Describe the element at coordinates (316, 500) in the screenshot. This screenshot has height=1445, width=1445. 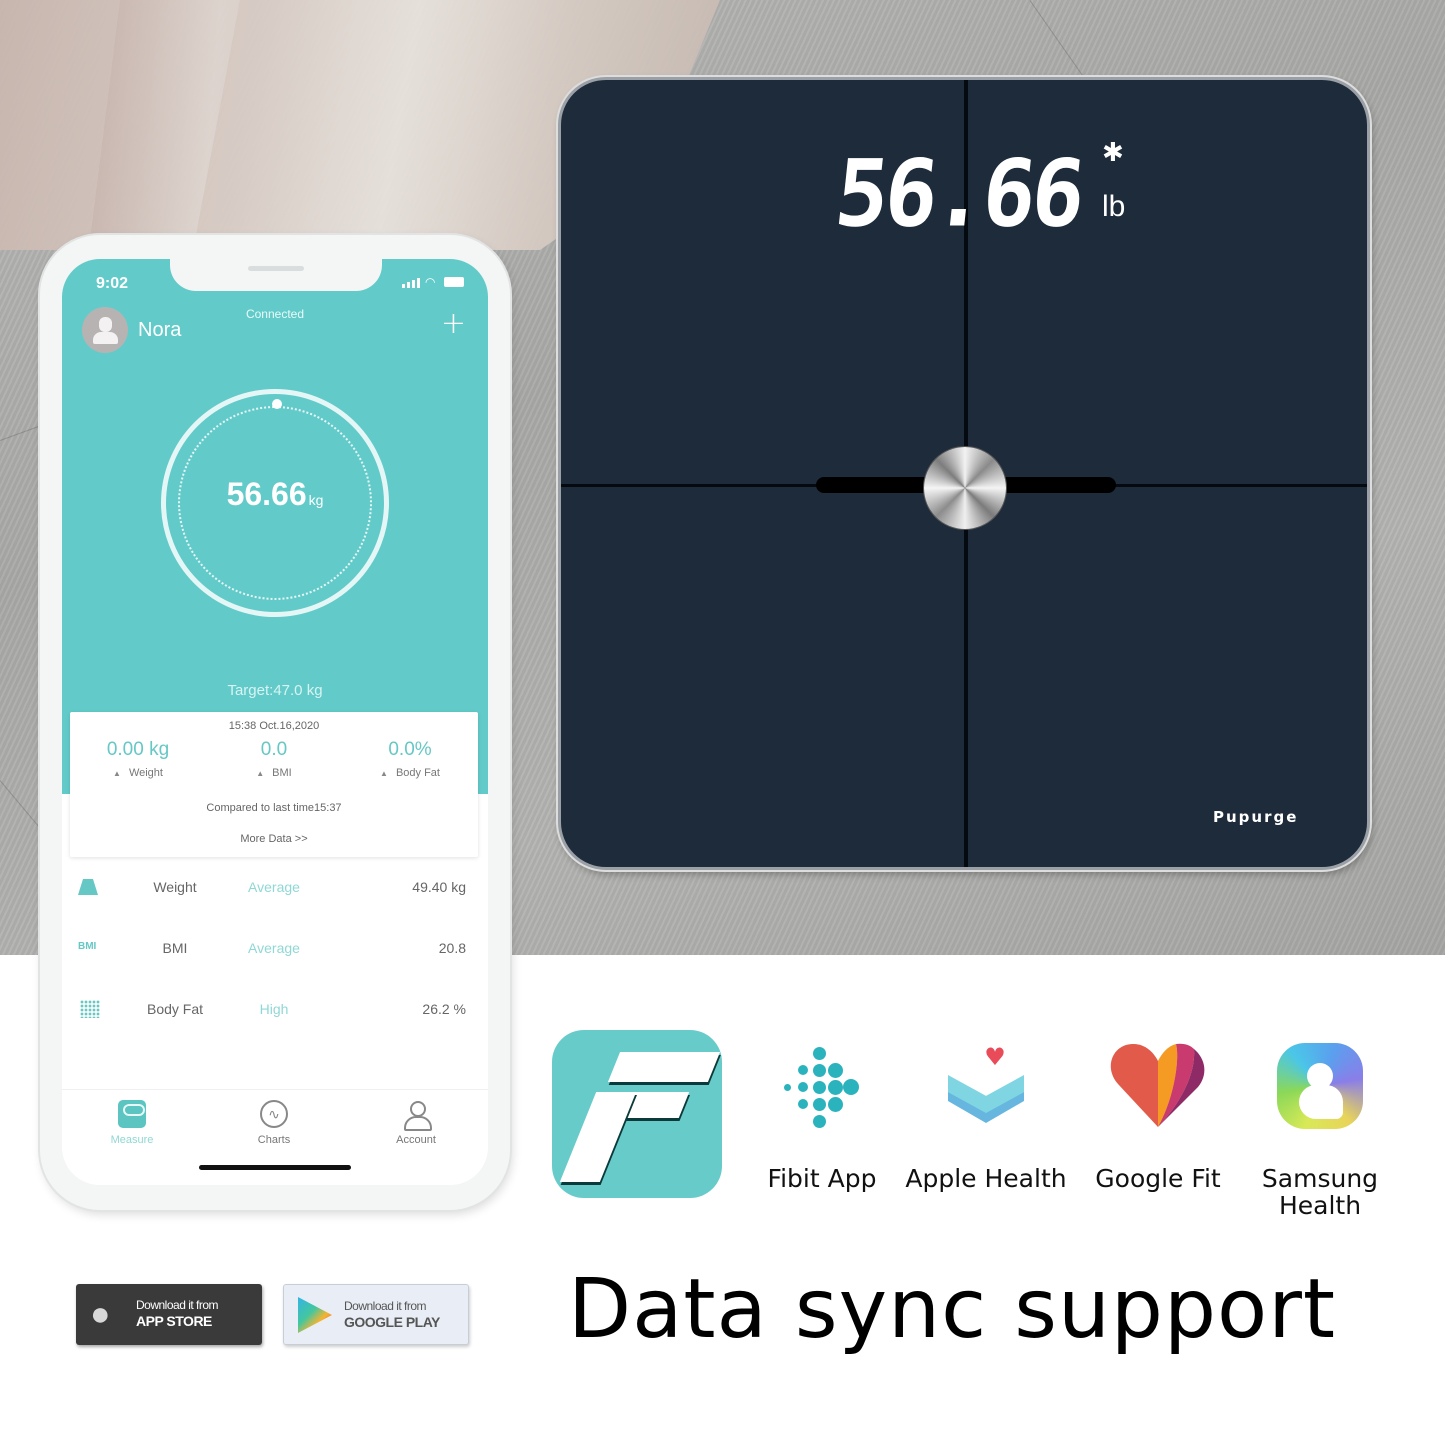
I see `gauge-unit: kg` at that location.